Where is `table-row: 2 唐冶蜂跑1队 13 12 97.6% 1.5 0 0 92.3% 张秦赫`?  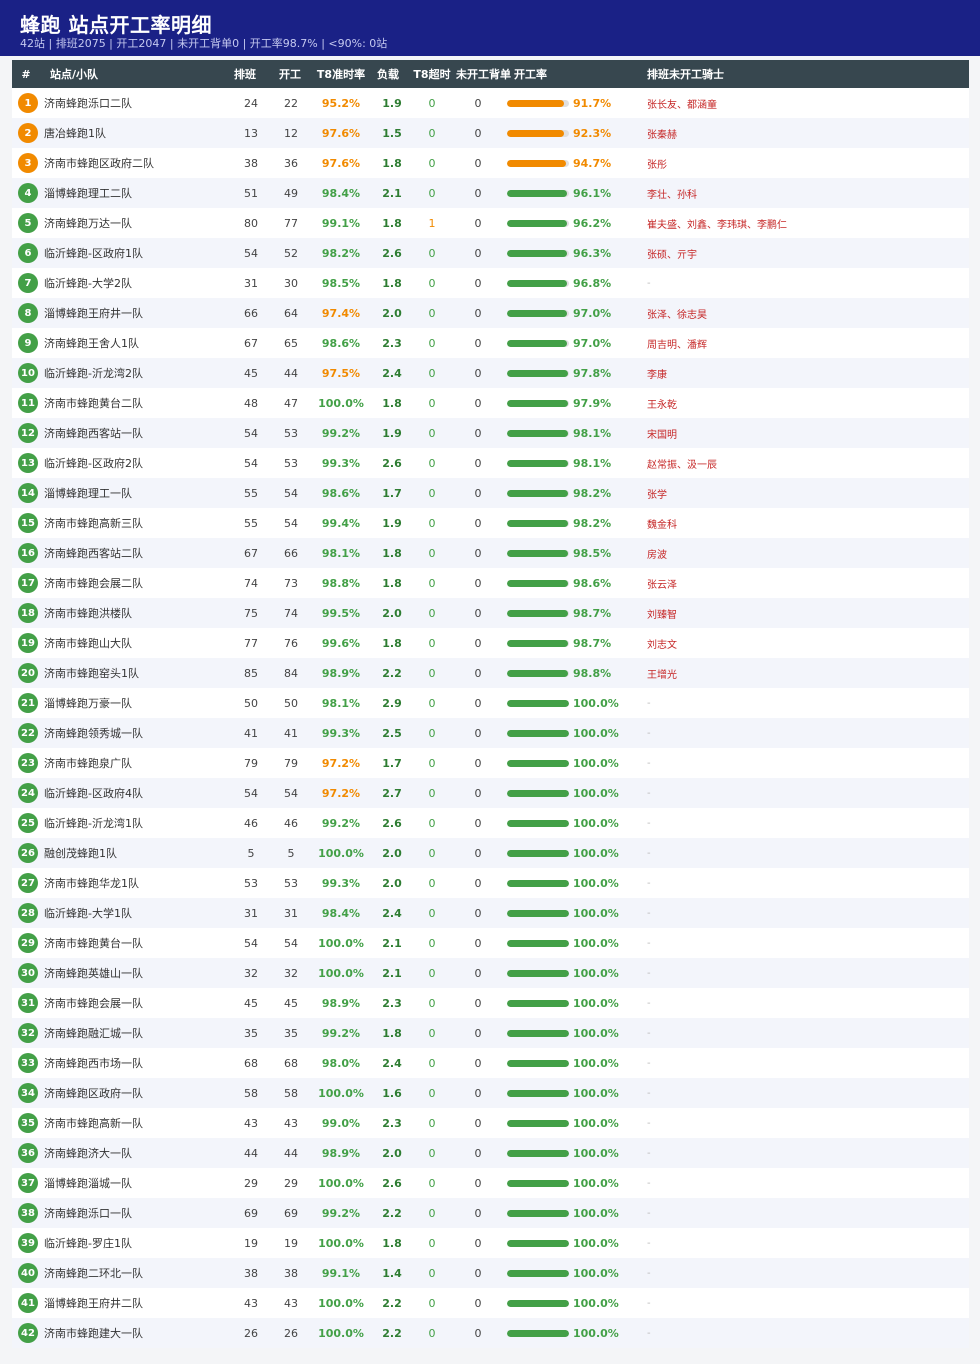 table-row: 2 唐冶蜂跑1队 13 12 97.6% 1.5 0 0 92.3% 张秦赫 is located at coordinates (490, 133).